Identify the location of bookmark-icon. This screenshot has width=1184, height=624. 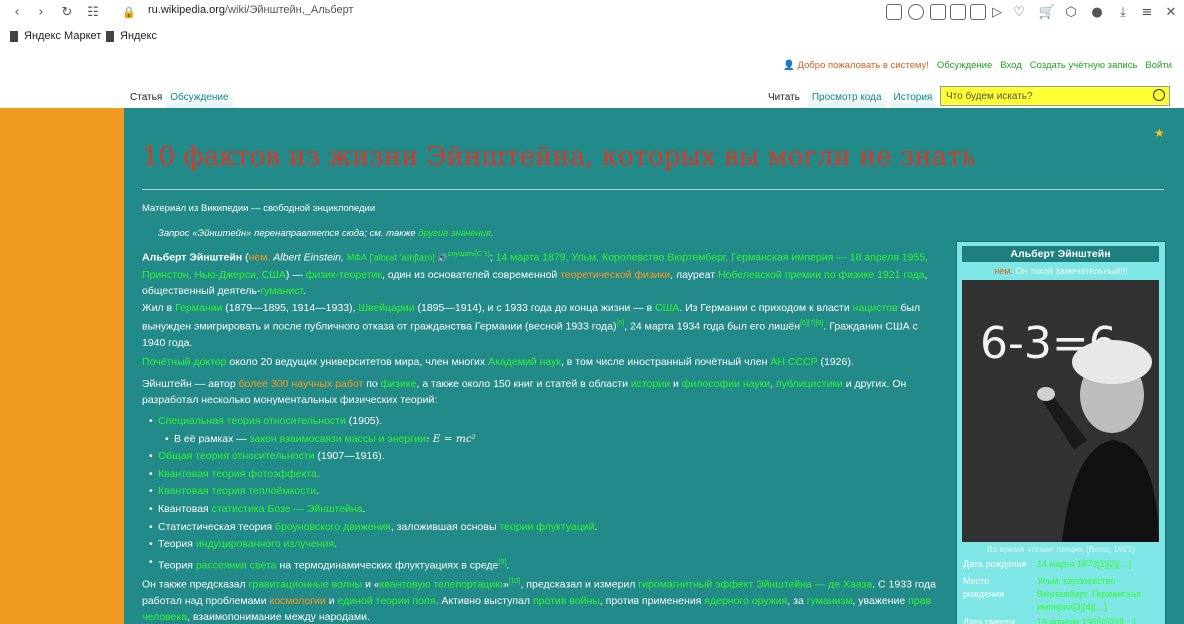
(110, 36).